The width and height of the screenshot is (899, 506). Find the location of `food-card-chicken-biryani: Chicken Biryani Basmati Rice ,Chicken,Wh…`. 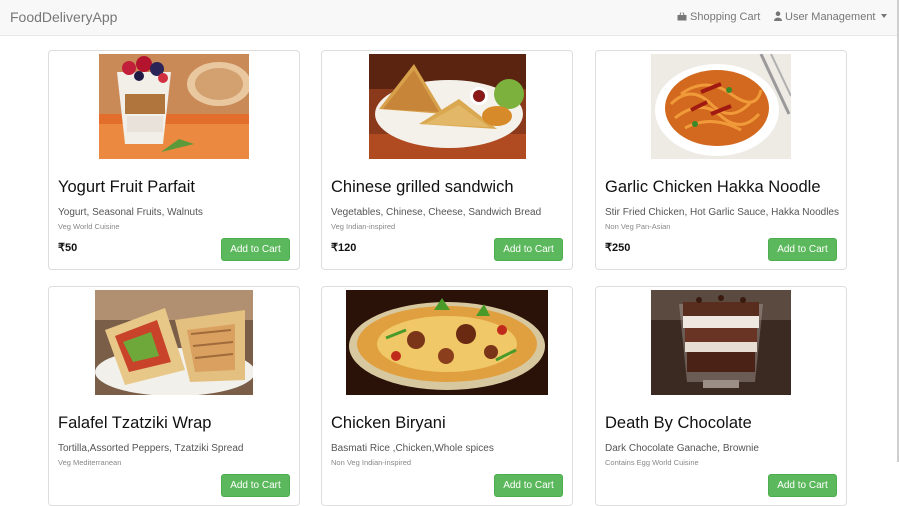

food-card-chicken-biryani: Chicken Biryani Basmati Rice ,Chicken,Wh… is located at coordinates (447, 396).